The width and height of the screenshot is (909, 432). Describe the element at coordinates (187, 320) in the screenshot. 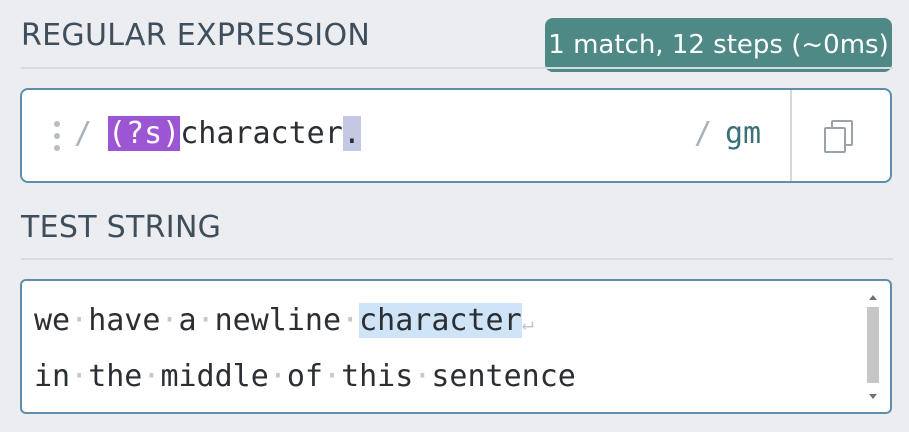

I see `test-word: a` at that location.